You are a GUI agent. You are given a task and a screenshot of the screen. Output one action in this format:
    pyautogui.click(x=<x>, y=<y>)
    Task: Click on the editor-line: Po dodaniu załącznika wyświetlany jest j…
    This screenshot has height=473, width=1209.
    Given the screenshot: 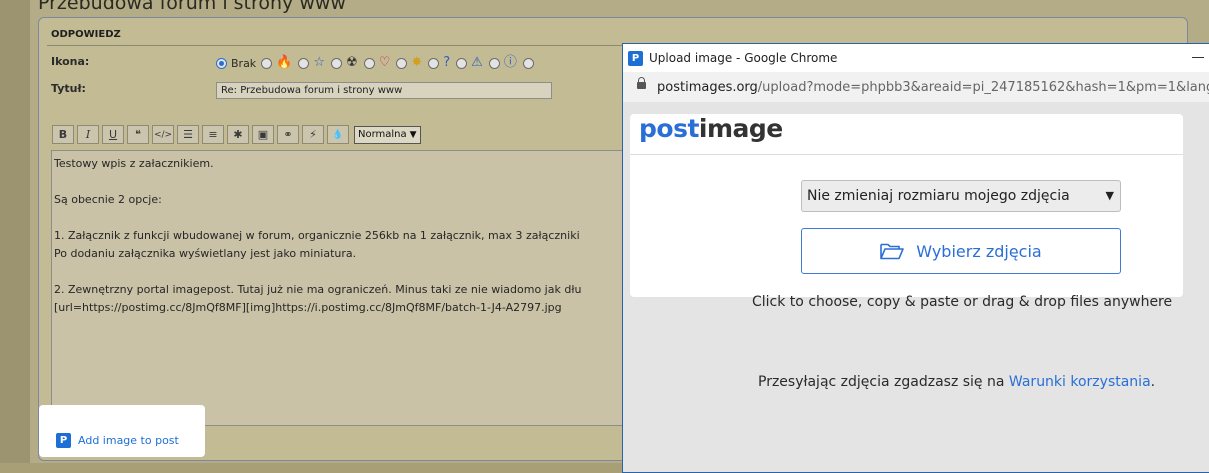 What is the action you would take?
    pyautogui.click(x=205, y=253)
    